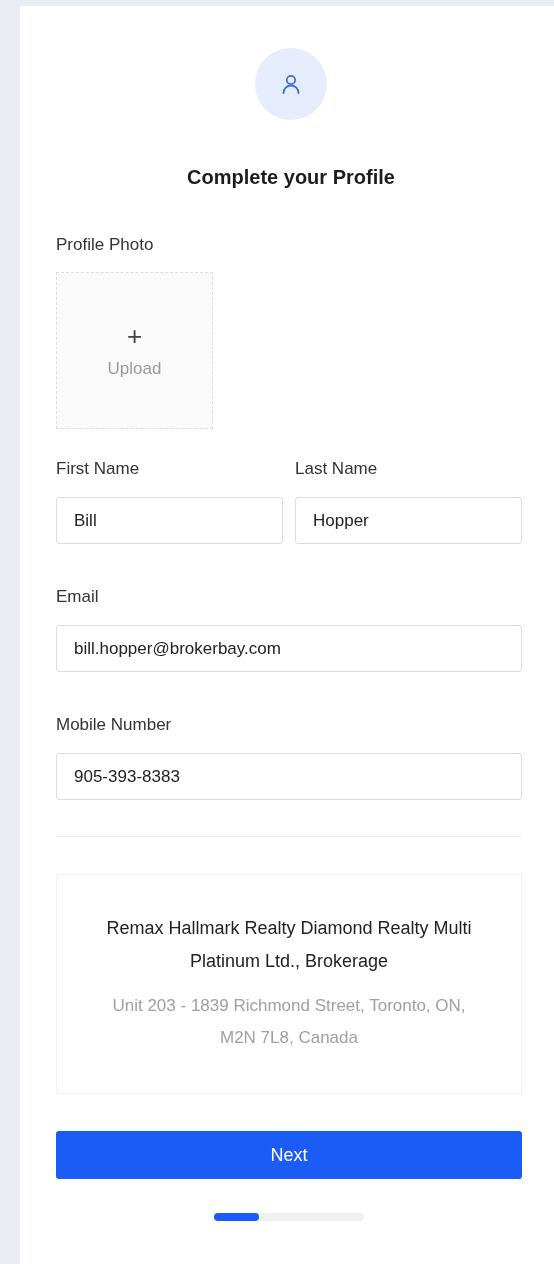  Describe the element at coordinates (291, 177) in the screenshot. I see `page-title: Complete your Profile` at that location.